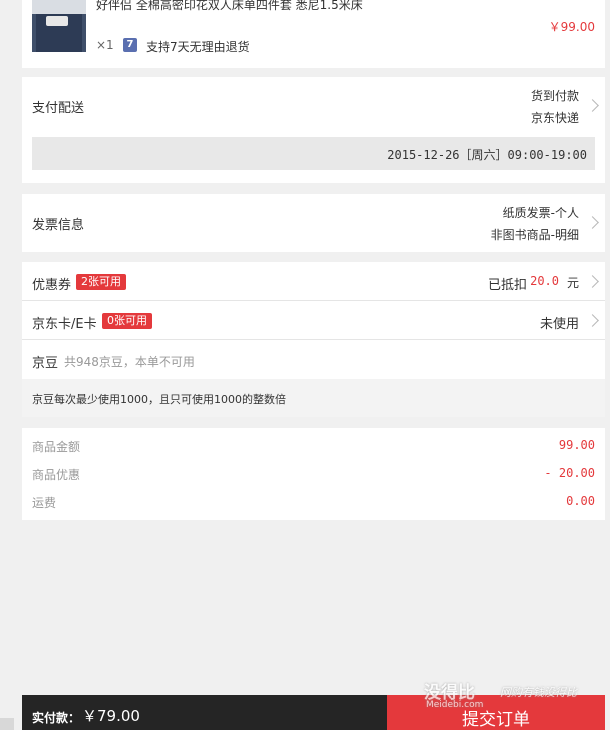 This screenshot has height=730, width=610. Describe the element at coordinates (129, 362) in the screenshot. I see `jd-bean-info: 共948京豆，本单不可用` at that location.